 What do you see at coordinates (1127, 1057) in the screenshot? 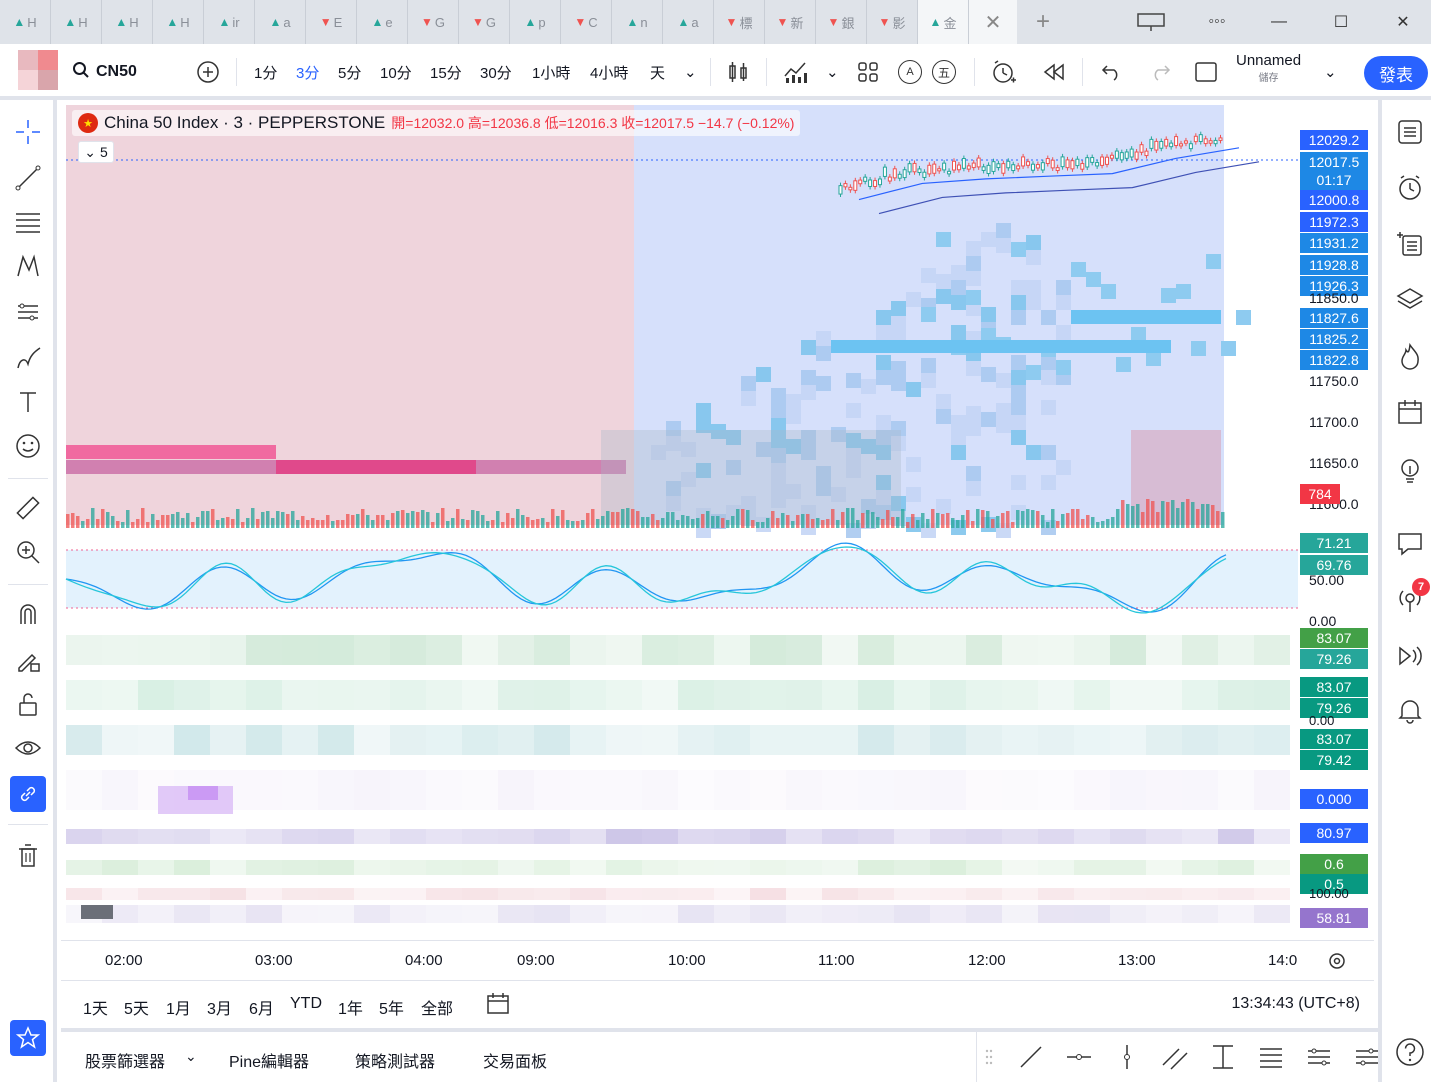
I see `vertical-line-icon` at bounding box center [1127, 1057].